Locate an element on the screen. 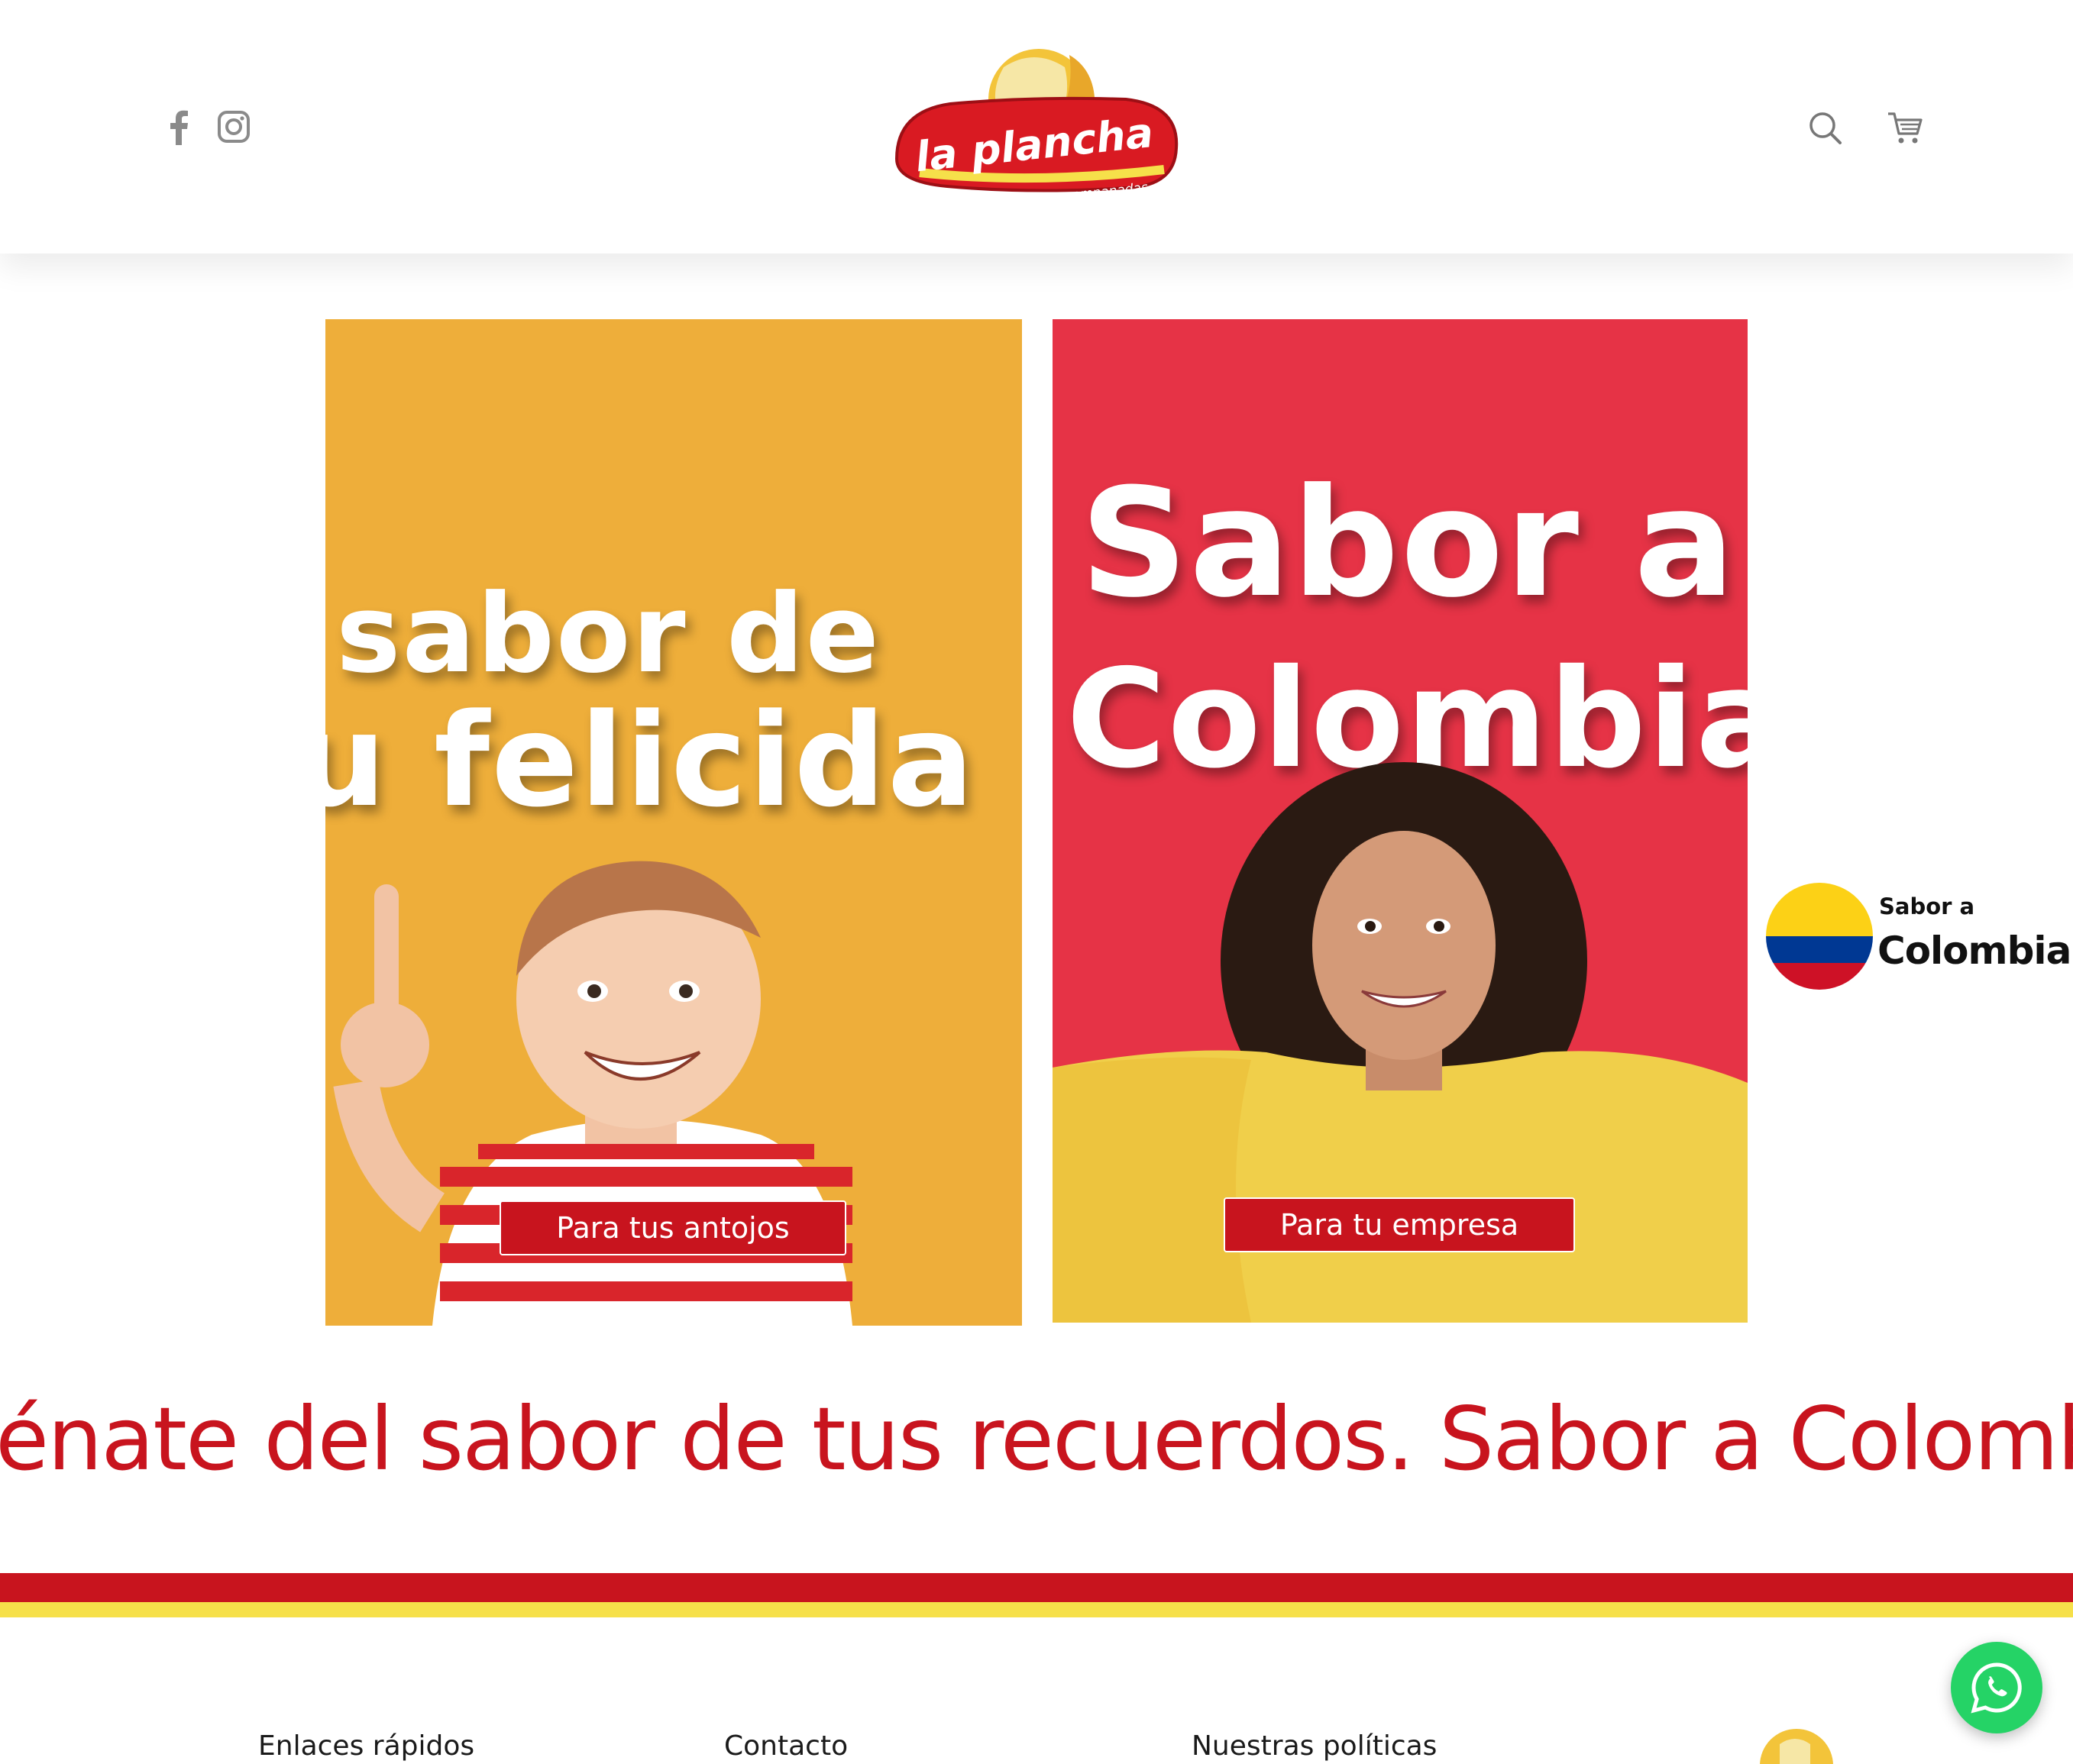  para-tu-empresa-button: Para tu empresa is located at coordinates (1399, 1224).